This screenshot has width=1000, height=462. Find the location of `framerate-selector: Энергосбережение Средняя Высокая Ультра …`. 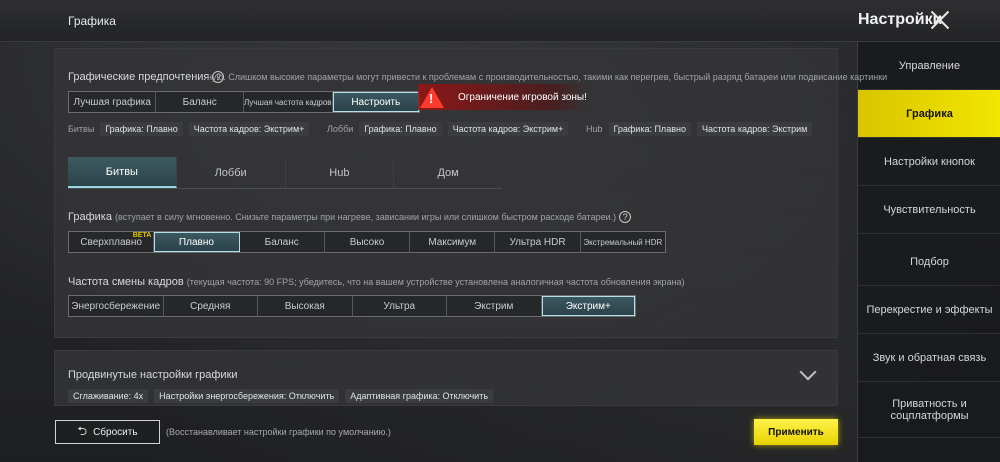

framerate-selector: Энергосбережение Средняя Высокая Ультра … is located at coordinates (352, 306).